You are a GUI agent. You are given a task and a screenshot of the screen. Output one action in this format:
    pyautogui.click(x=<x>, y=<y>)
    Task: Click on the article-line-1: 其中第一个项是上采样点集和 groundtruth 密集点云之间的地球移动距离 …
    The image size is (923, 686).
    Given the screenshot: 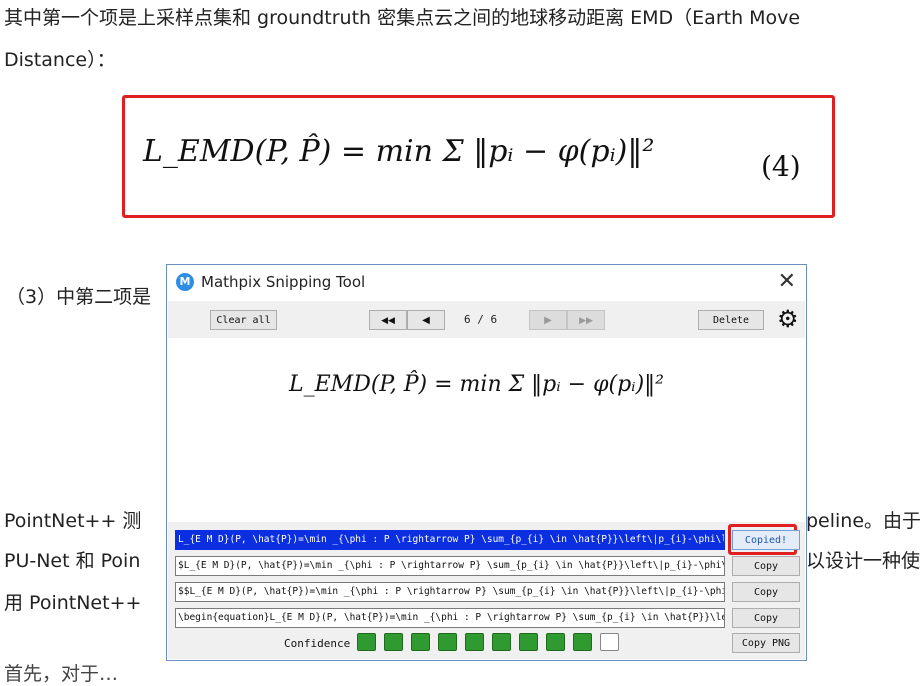 What is the action you would take?
    pyautogui.click(x=402, y=18)
    